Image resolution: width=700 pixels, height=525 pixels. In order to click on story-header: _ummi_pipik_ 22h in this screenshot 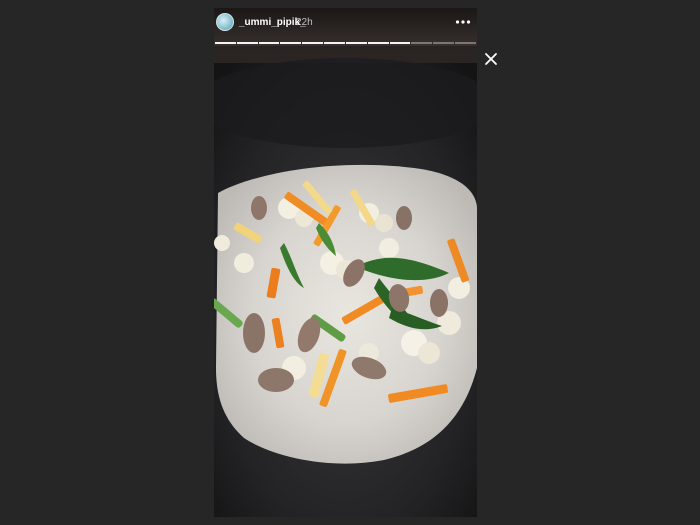, I will do `click(345, 30)`.